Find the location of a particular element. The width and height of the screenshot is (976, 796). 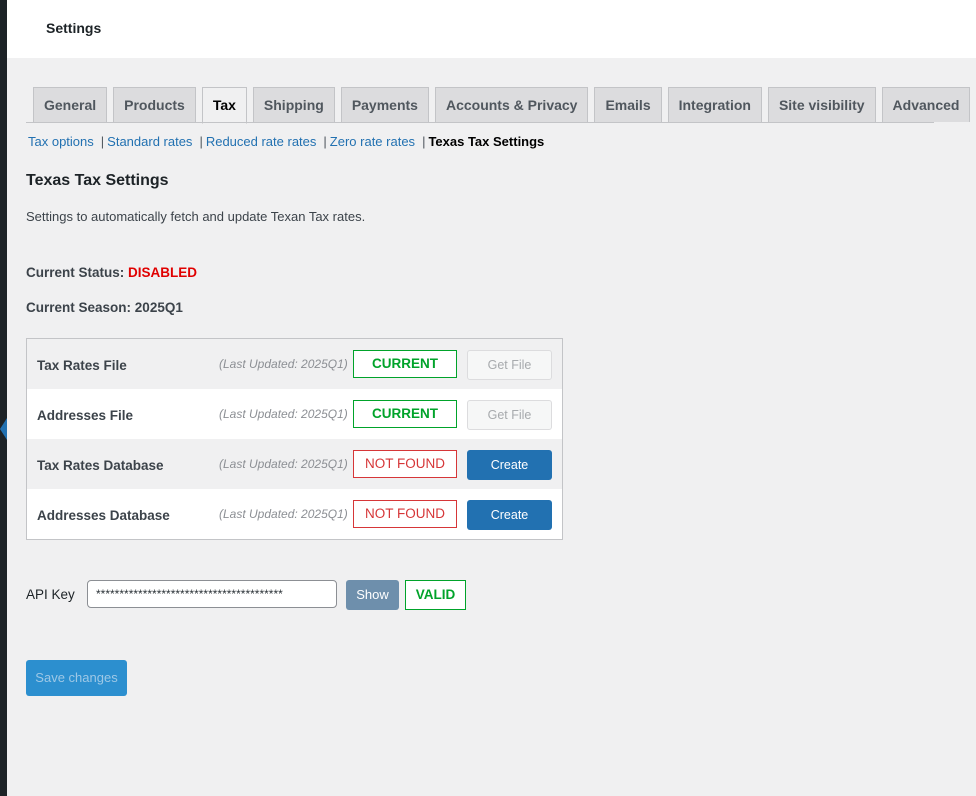

tab-shipping: Shipping is located at coordinates (293, 104).